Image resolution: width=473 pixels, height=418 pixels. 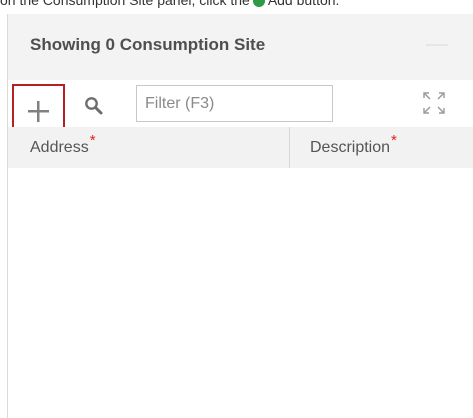 What do you see at coordinates (437, 45) in the screenshot?
I see `minimize-icon` at bounding box center [437, 45].